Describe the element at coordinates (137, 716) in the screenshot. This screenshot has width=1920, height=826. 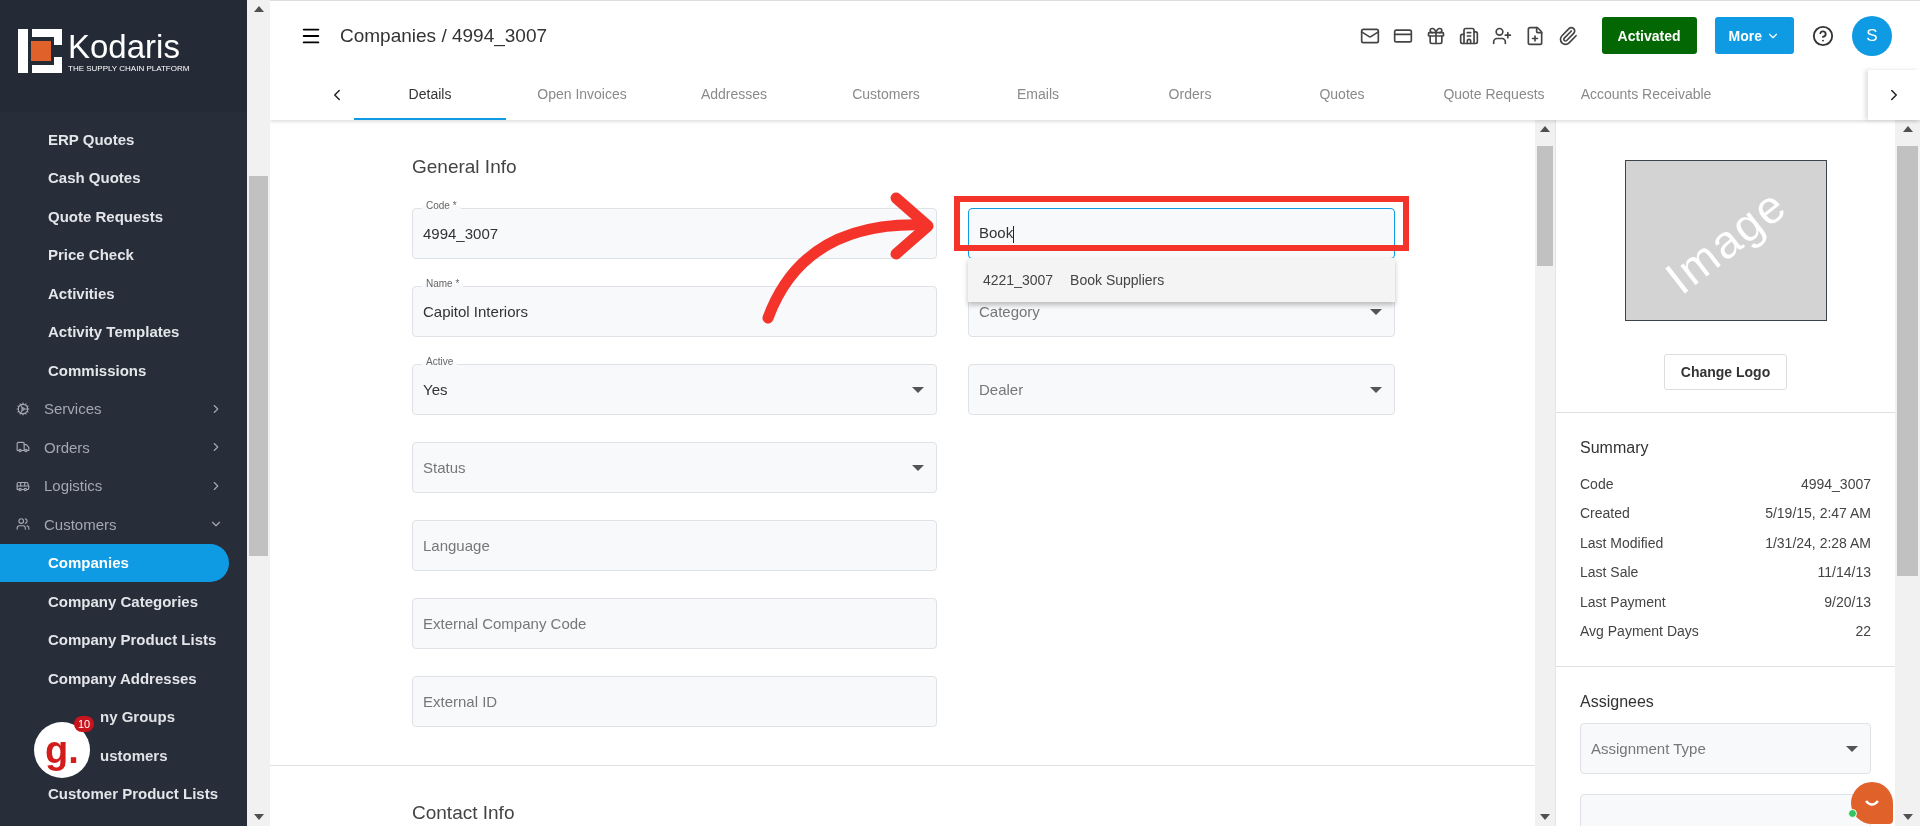
I see `sidebar-item: ny Groups` at that location.